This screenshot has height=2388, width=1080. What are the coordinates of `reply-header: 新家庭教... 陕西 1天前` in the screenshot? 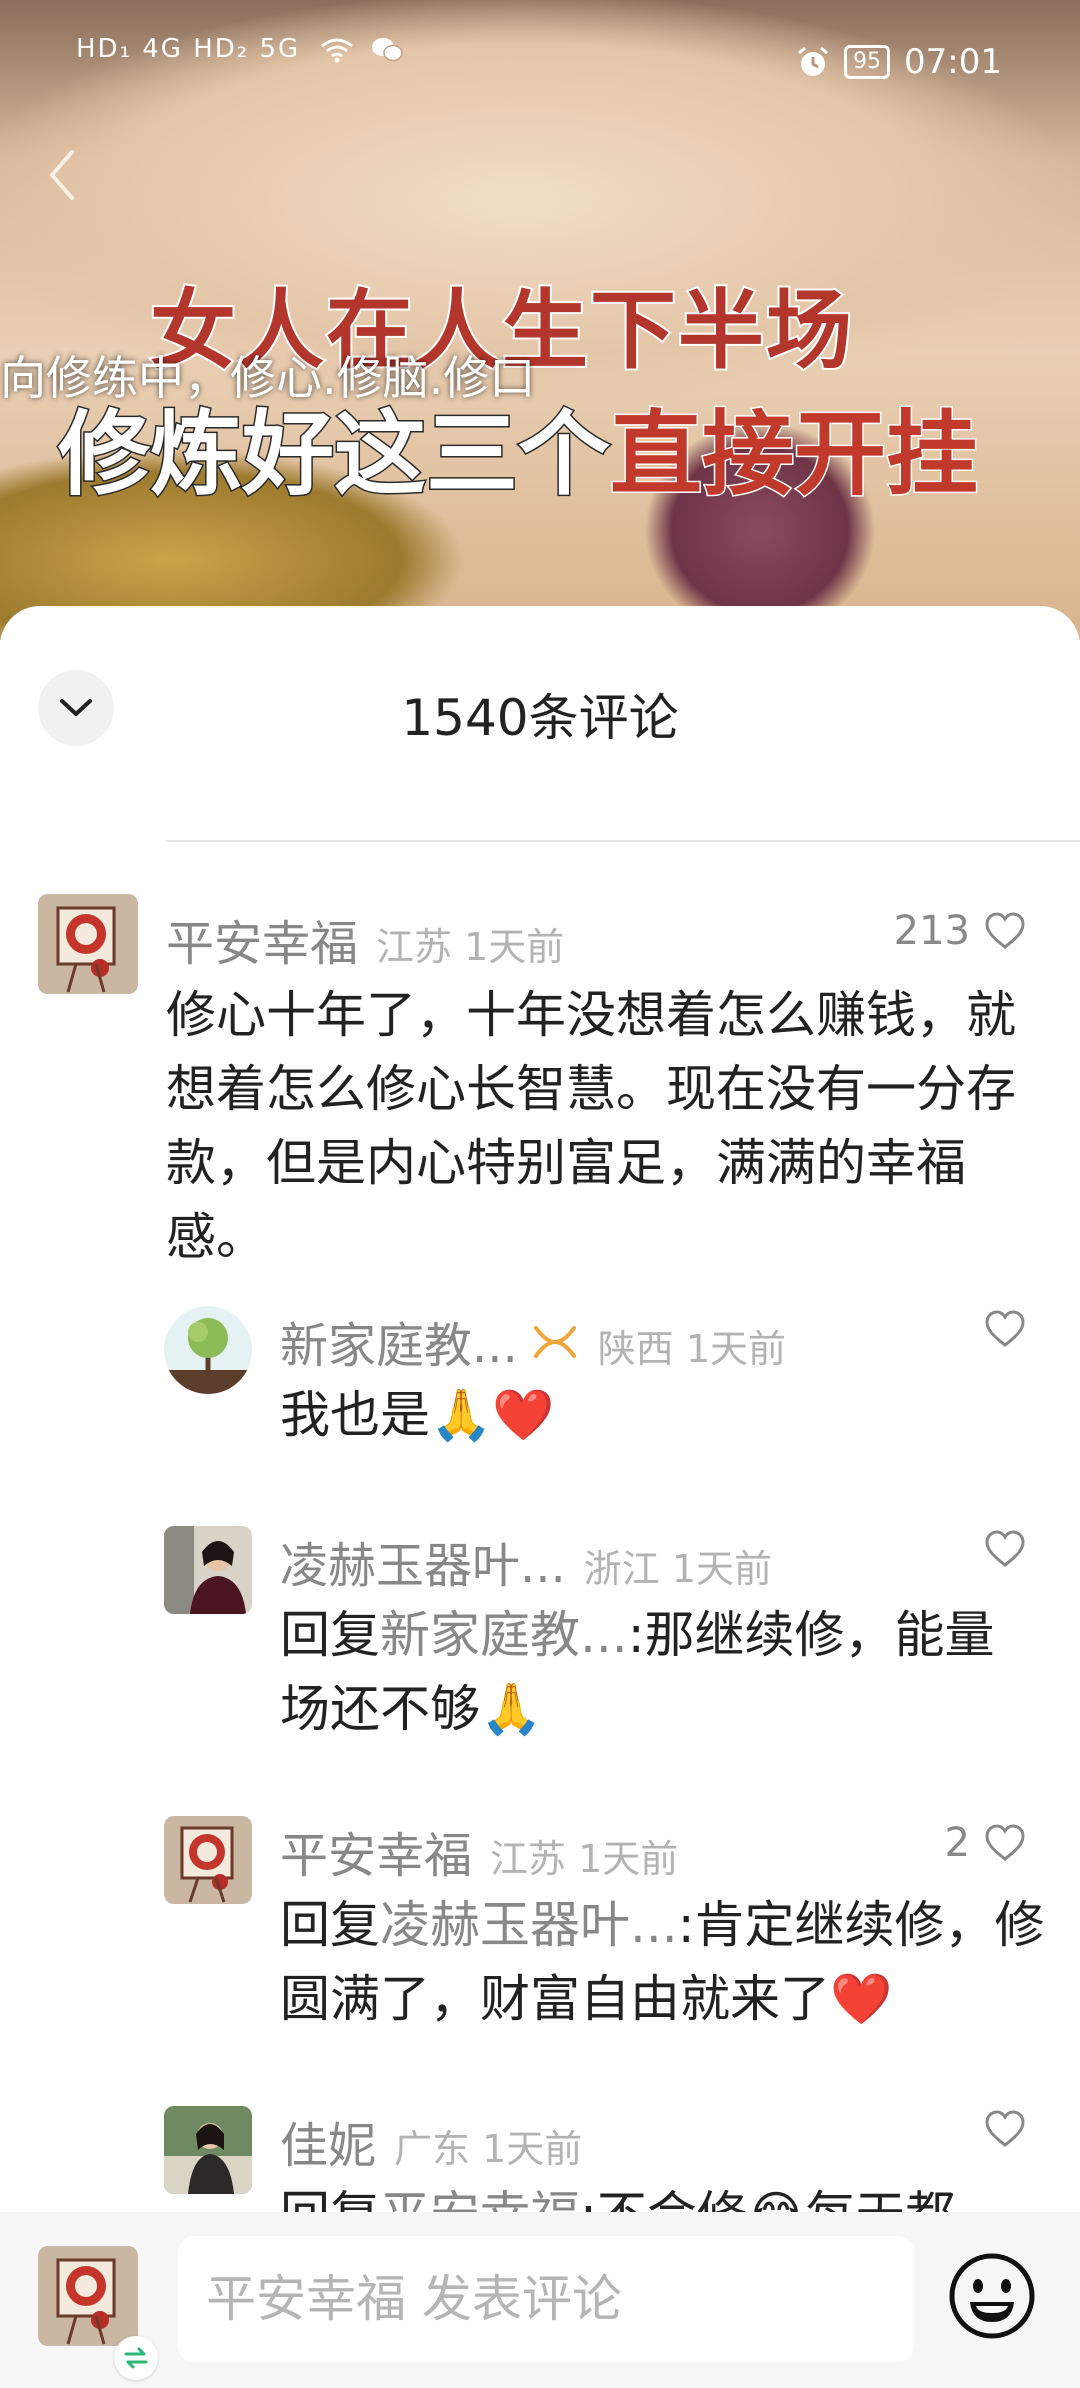 It's located at (533, 1341).